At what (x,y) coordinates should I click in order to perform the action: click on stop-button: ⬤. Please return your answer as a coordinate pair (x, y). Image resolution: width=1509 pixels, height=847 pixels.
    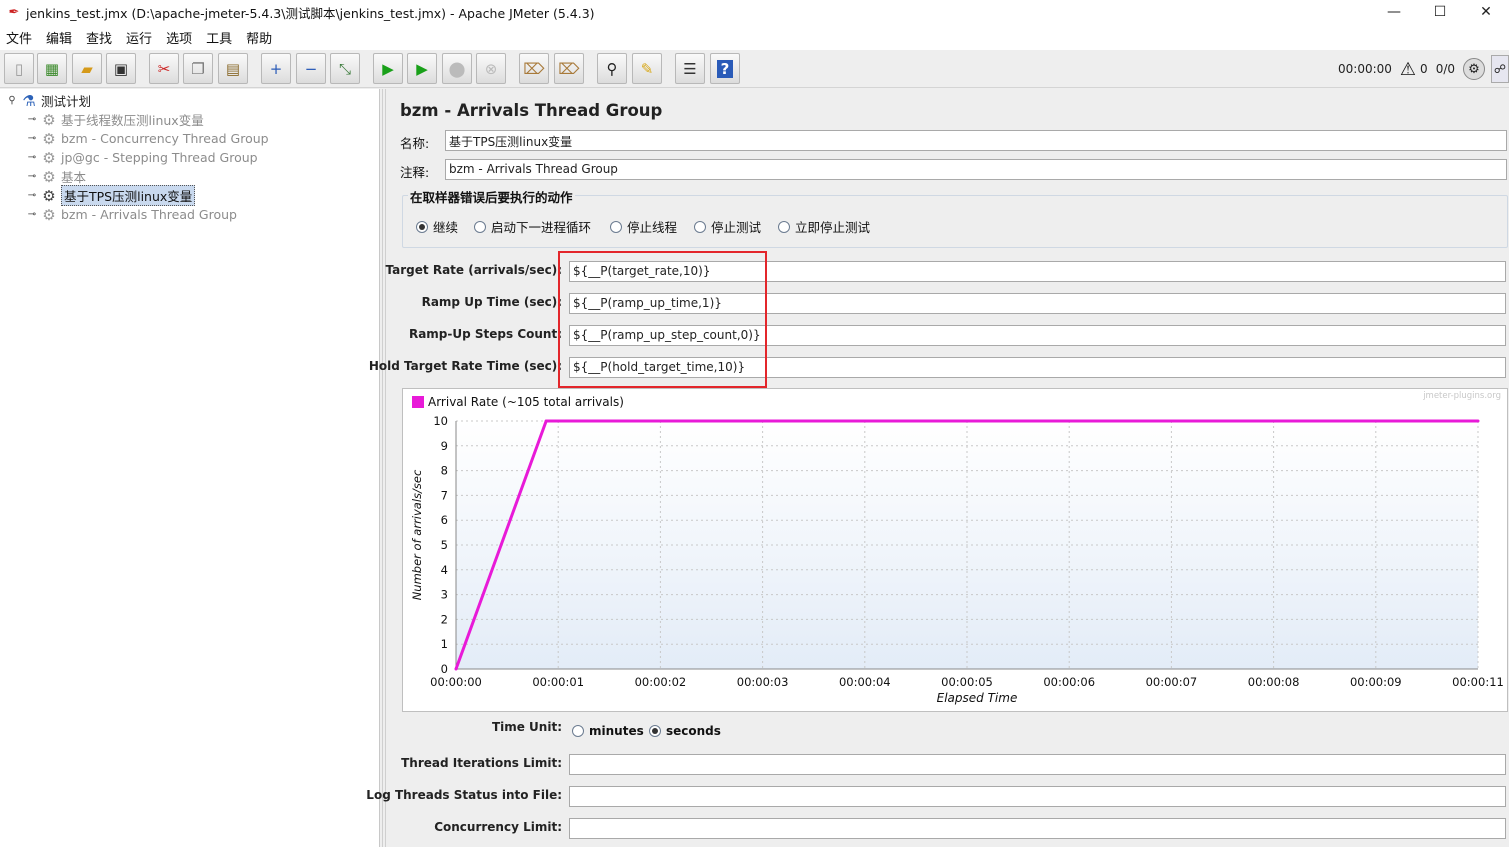
    Looking at the image, I should click on (457, 68).